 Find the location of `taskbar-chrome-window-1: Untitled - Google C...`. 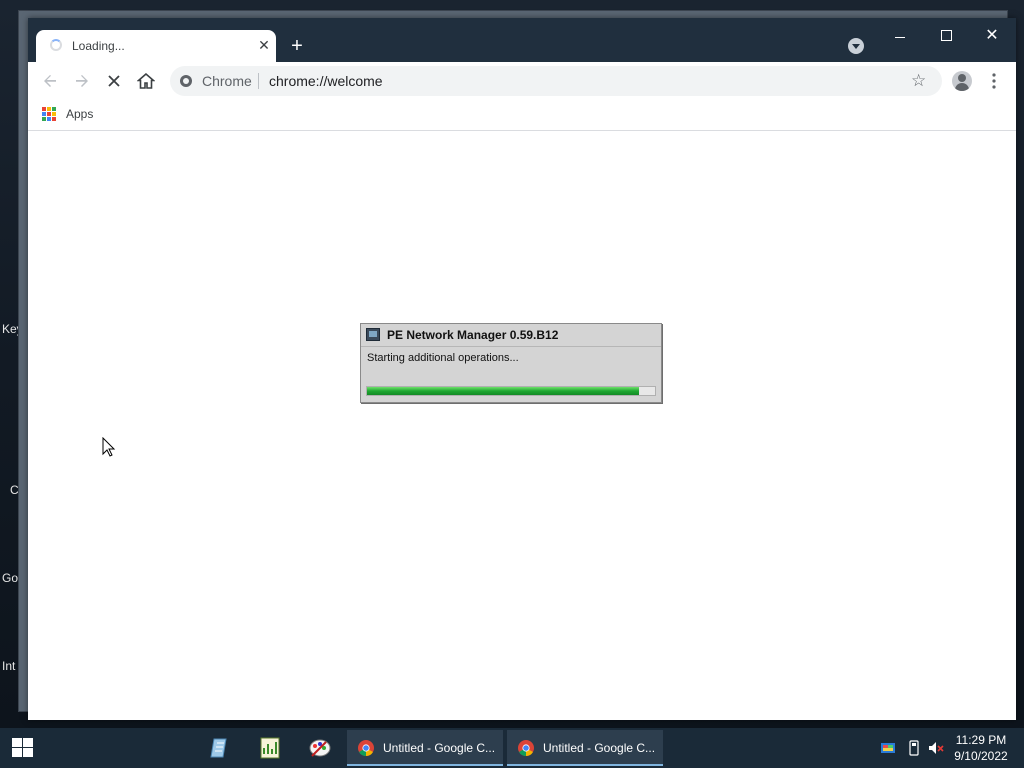

taskbar-chrome-window-1: Untitled - Google C... is located at coordinates (425, 748).